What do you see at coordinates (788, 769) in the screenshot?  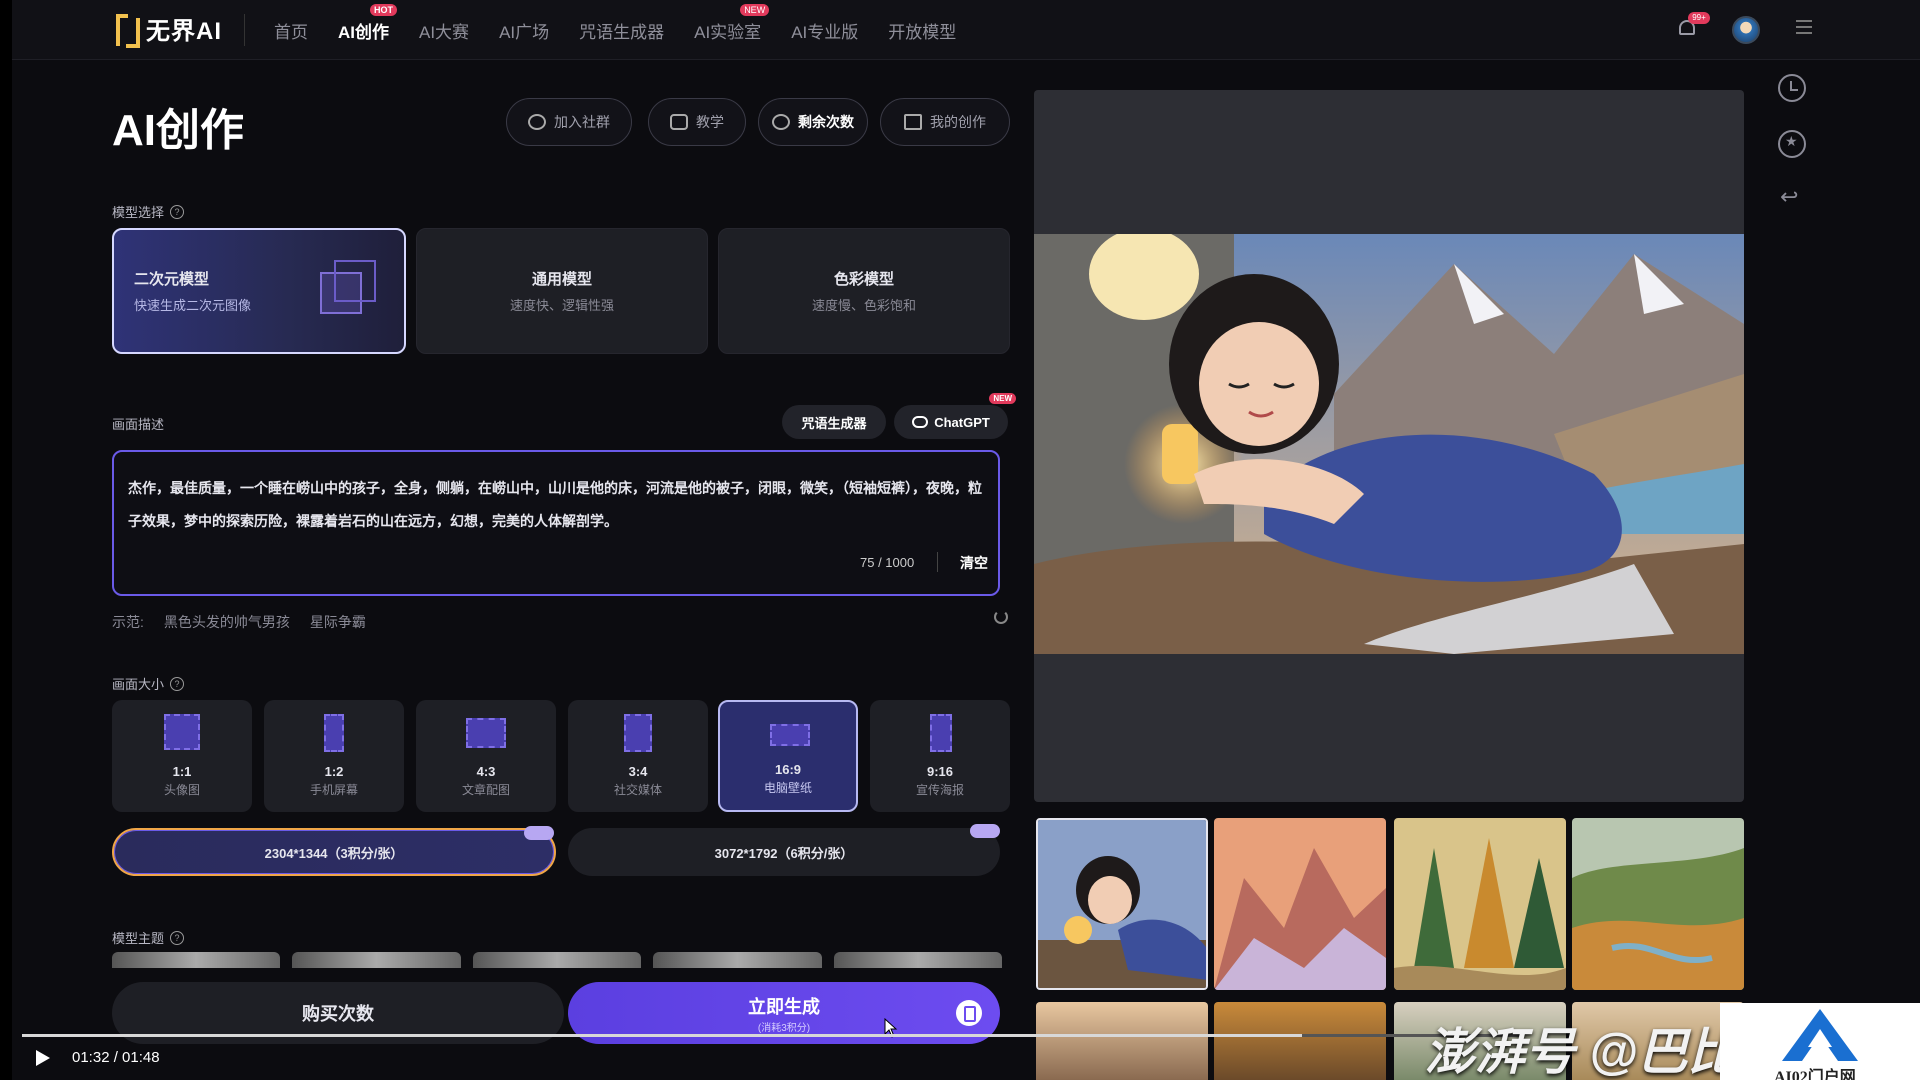 I see `ratio-value: 16:9` at bounding box center [788, 769].